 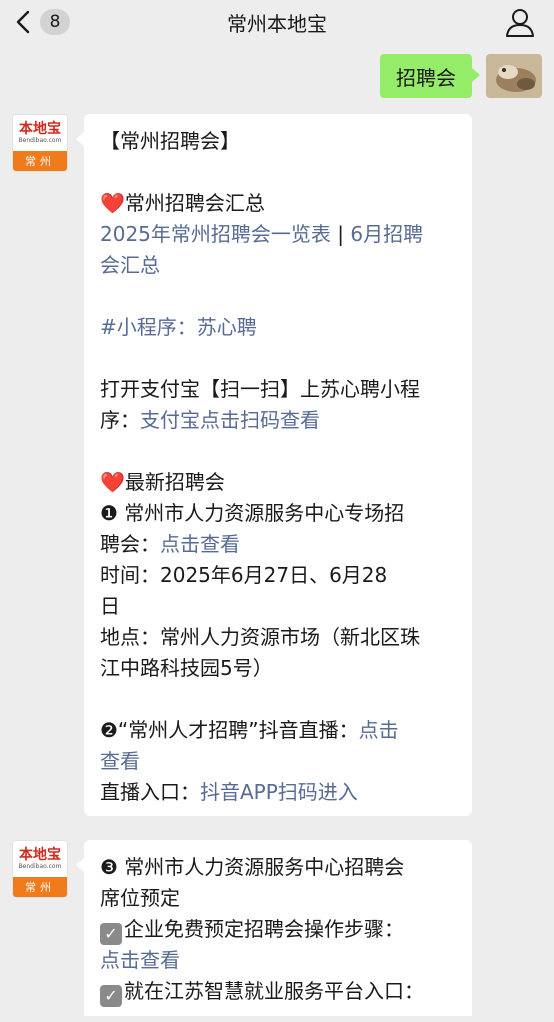 What do you see at coordinates (277, 761) in the screenshot?
I see `link-douyin-live-cont: 查看` at bounding box center [277, 761].